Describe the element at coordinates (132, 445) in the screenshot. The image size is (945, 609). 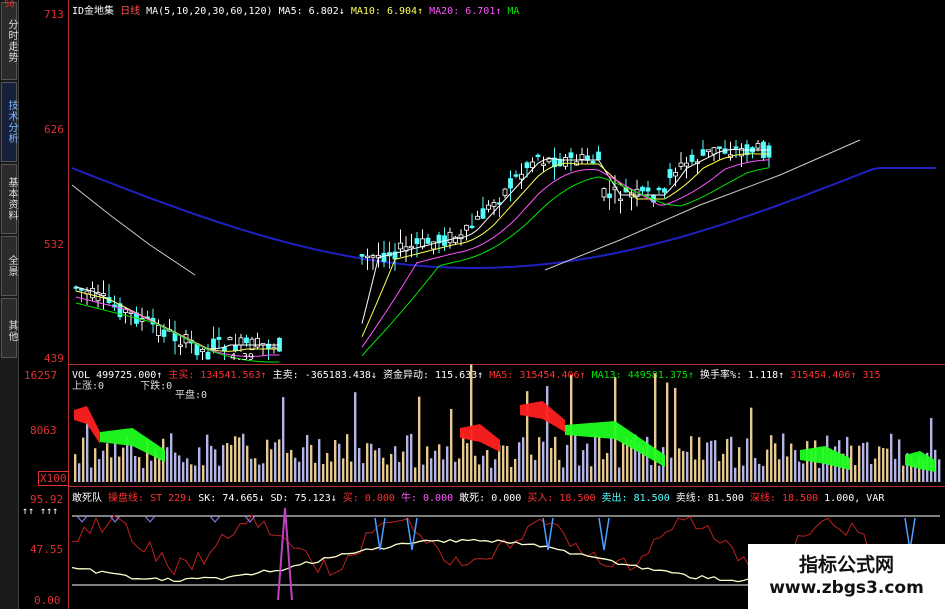
I see `vol-band-green` at that location.